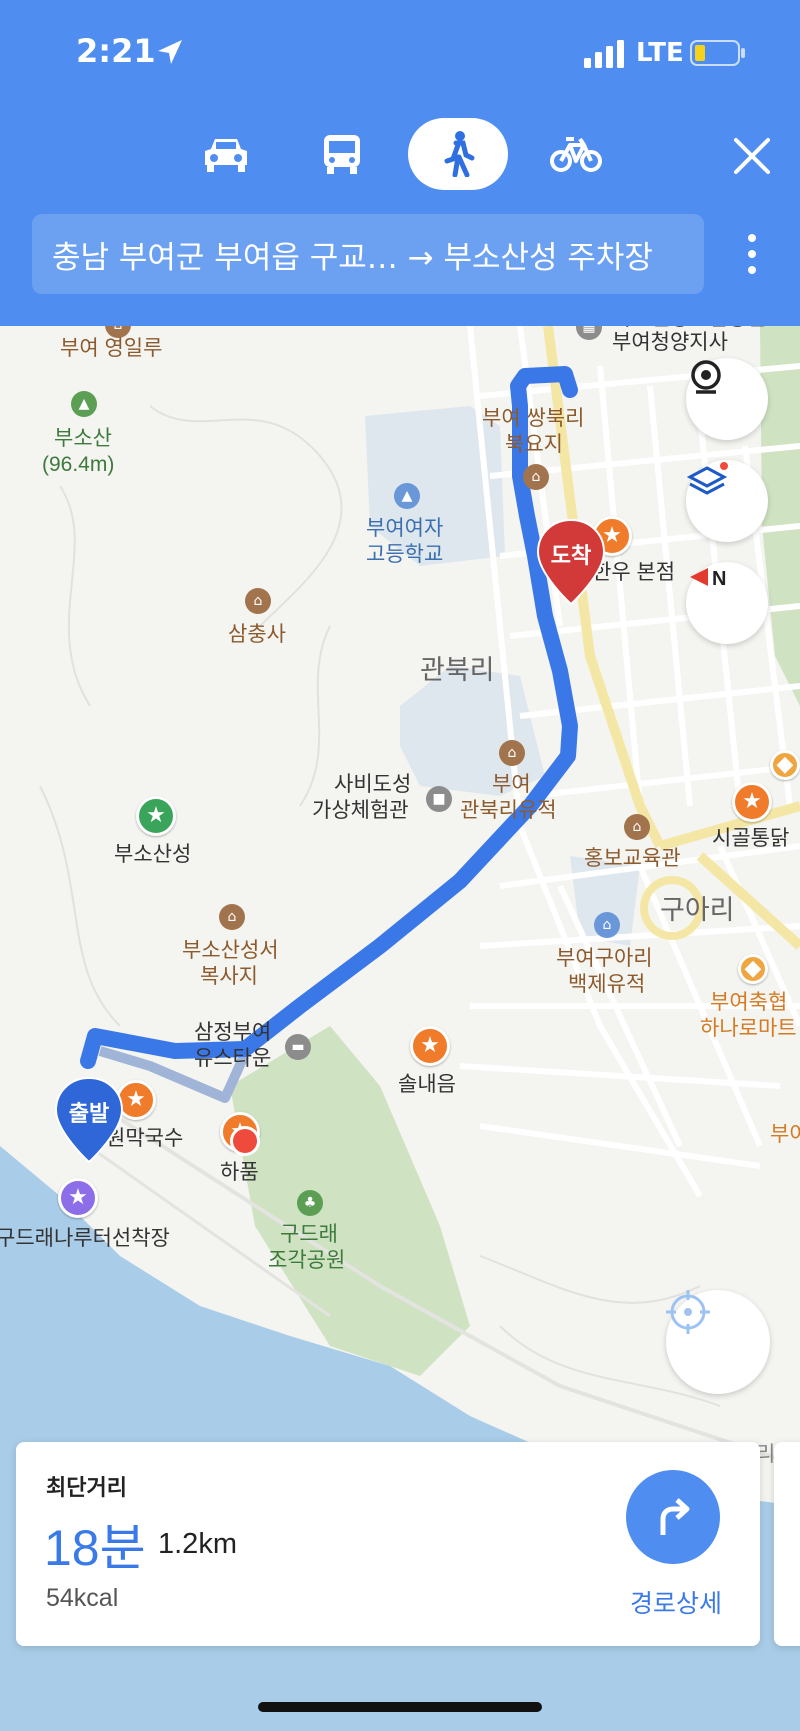 This screenshot has width=800, height=1731. Describe the element at coordinates (309, 1234) in the screenshot. I see `poi-label: 구드래` at that location.